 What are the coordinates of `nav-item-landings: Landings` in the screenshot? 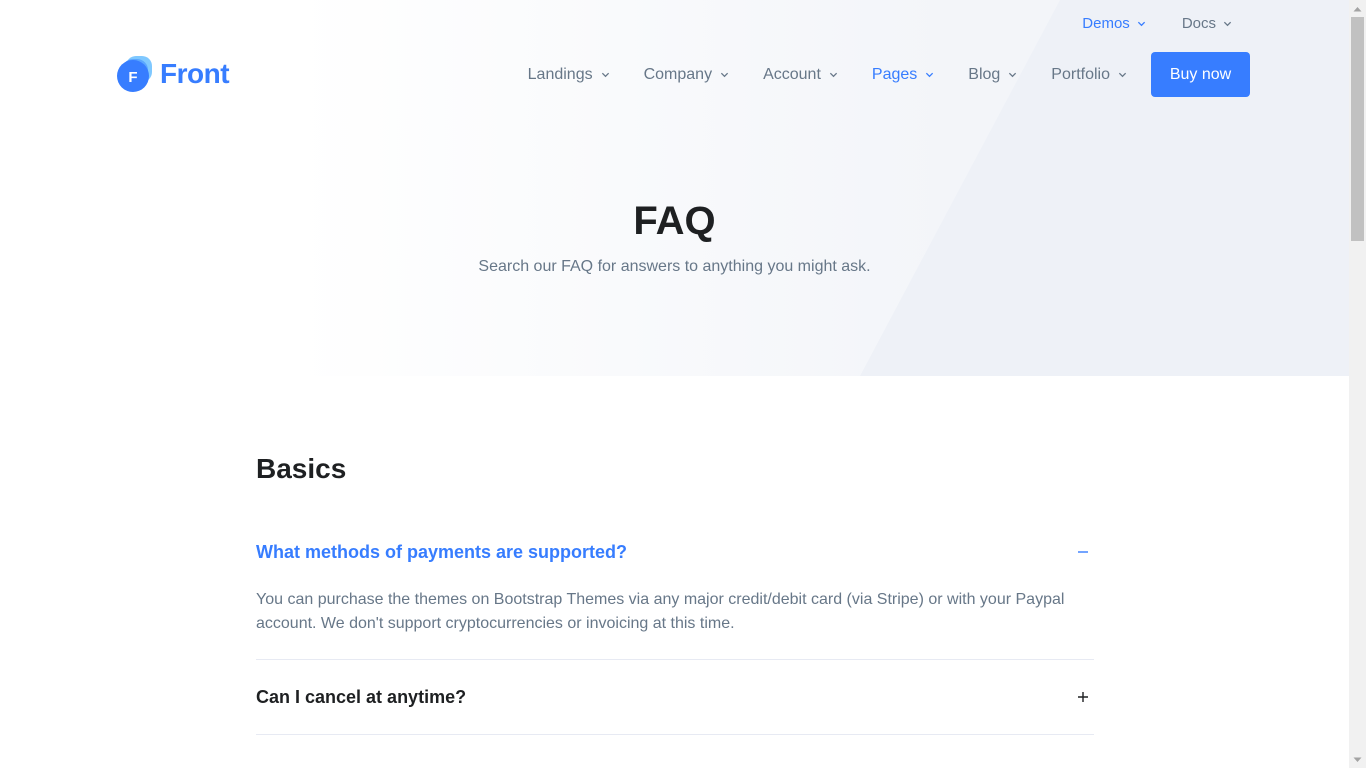 It's located at (569, 74).